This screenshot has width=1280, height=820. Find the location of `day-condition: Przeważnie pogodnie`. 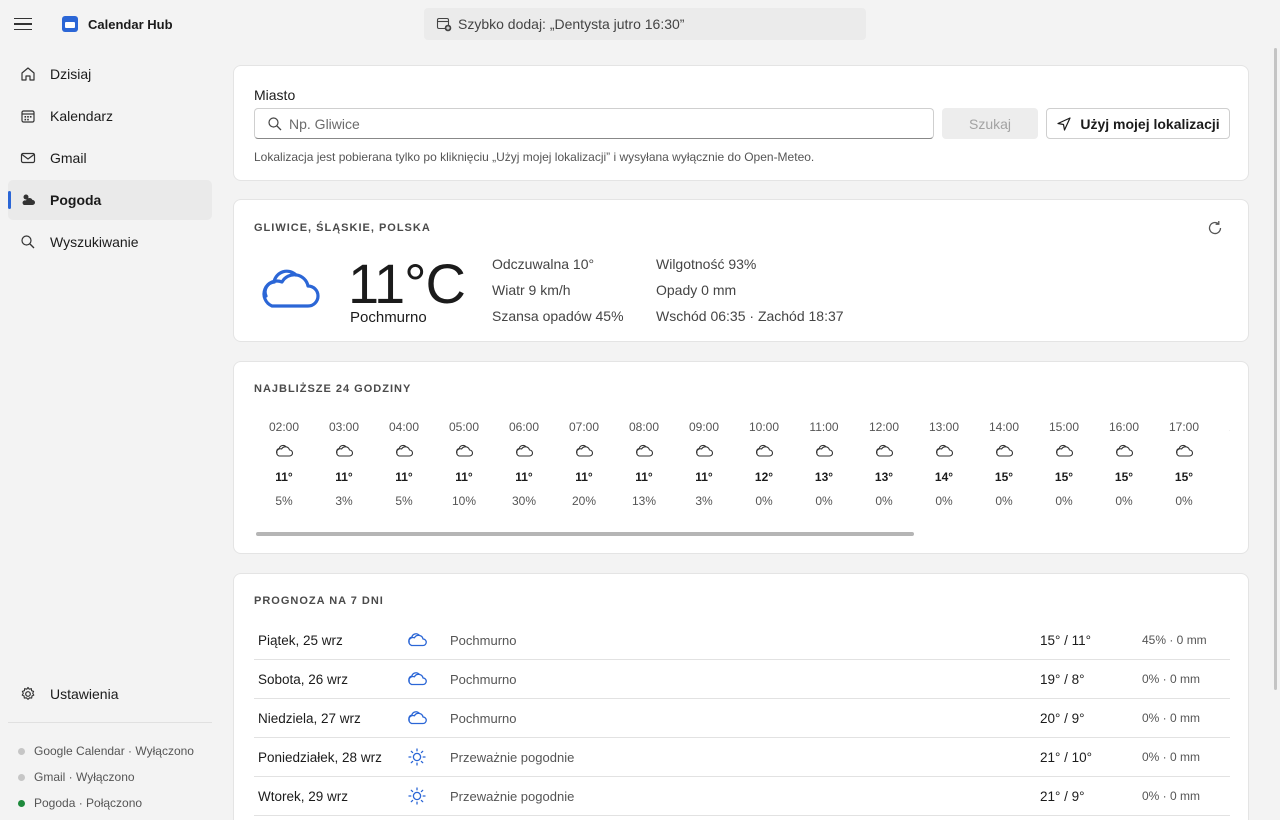

day-condition: Przeważnie pogodnie is located at coordinates (512, 757).